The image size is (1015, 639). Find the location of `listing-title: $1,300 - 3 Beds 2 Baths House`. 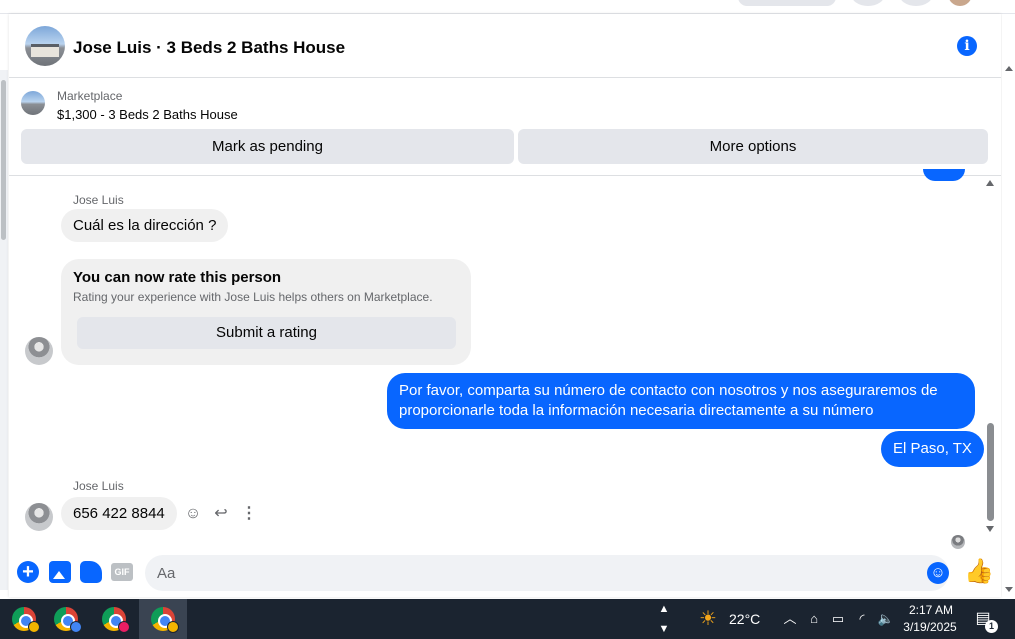

listing-title: $1,300 - 3 Beds 2 Baths House is located at coordinates (147, 114).